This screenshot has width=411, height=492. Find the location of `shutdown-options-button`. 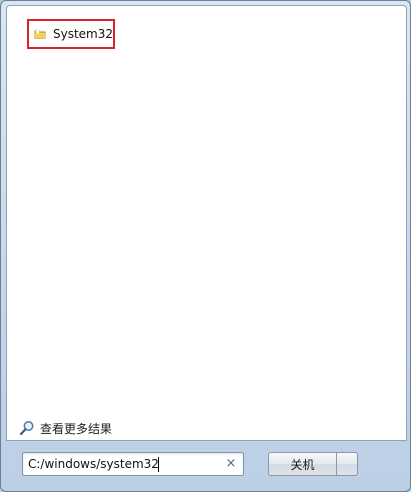

shutdown-options-button is located at coordinates (347, 464).